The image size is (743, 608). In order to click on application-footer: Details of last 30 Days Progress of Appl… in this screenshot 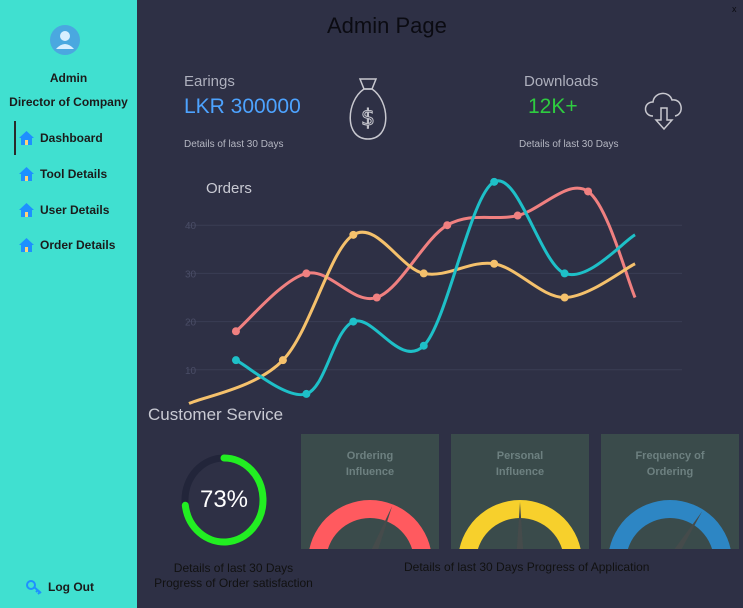, I will do `click(527, 567)`.